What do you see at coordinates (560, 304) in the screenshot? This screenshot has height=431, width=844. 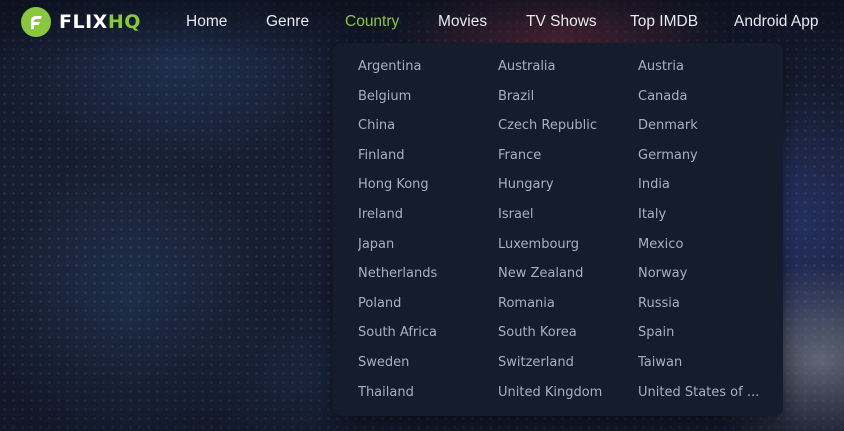 I see `country-menu-item: Romania` at bounding box center [560, 304].